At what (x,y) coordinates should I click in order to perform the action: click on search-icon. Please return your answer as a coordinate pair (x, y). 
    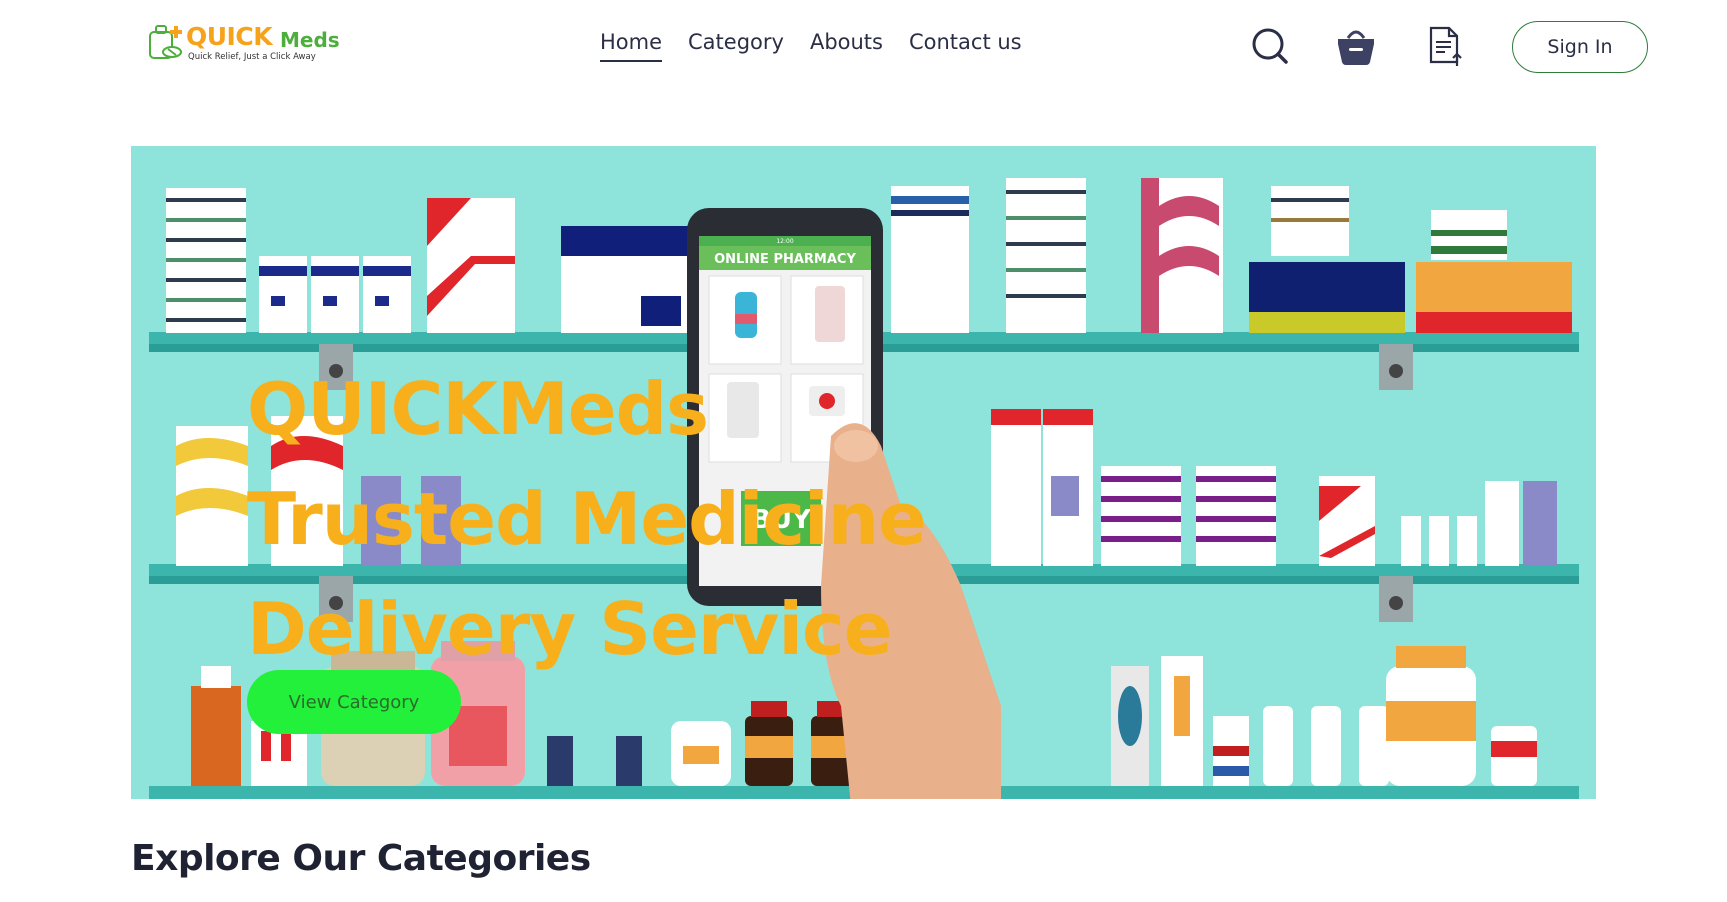
    Looking at the image, I should click on (1270, 46).